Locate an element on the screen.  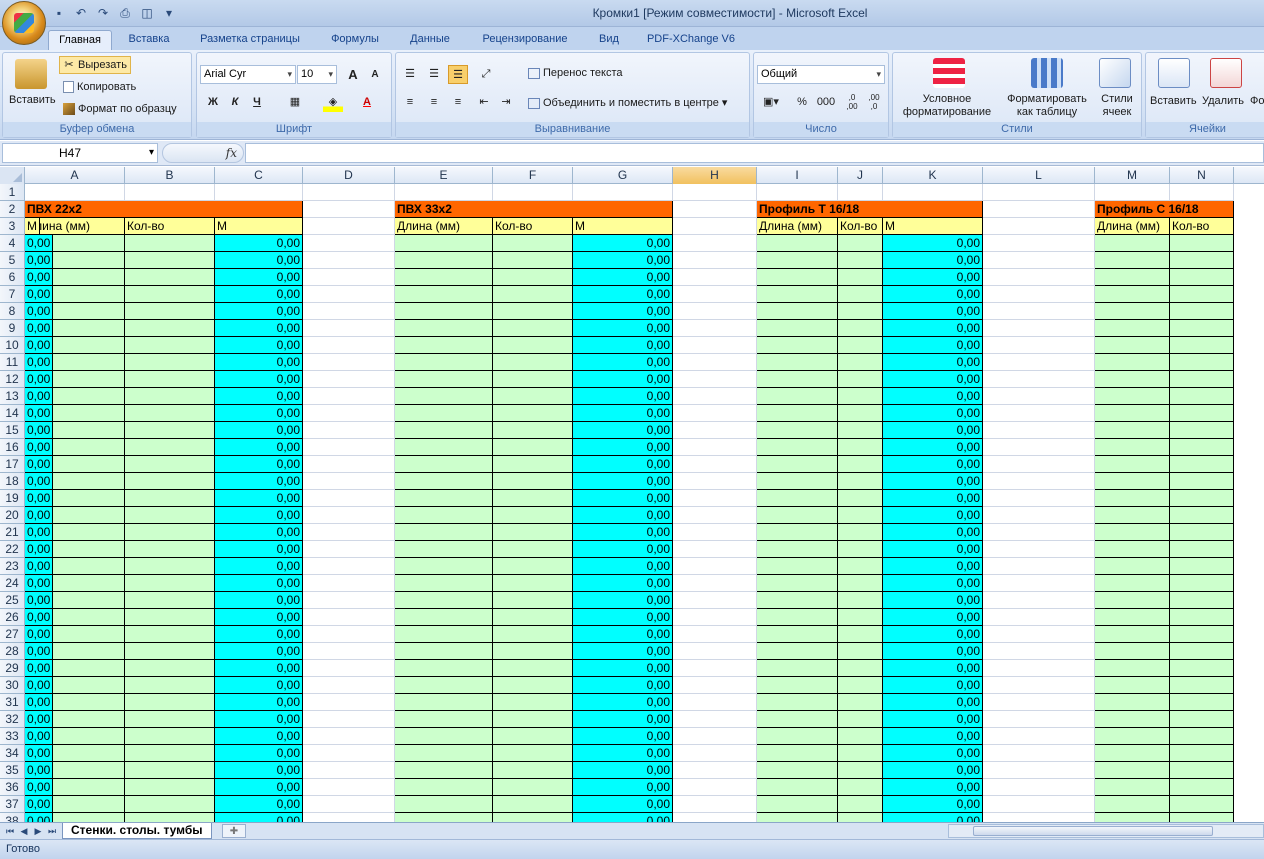
row-header: 16 is located at coordinates (12, 447).